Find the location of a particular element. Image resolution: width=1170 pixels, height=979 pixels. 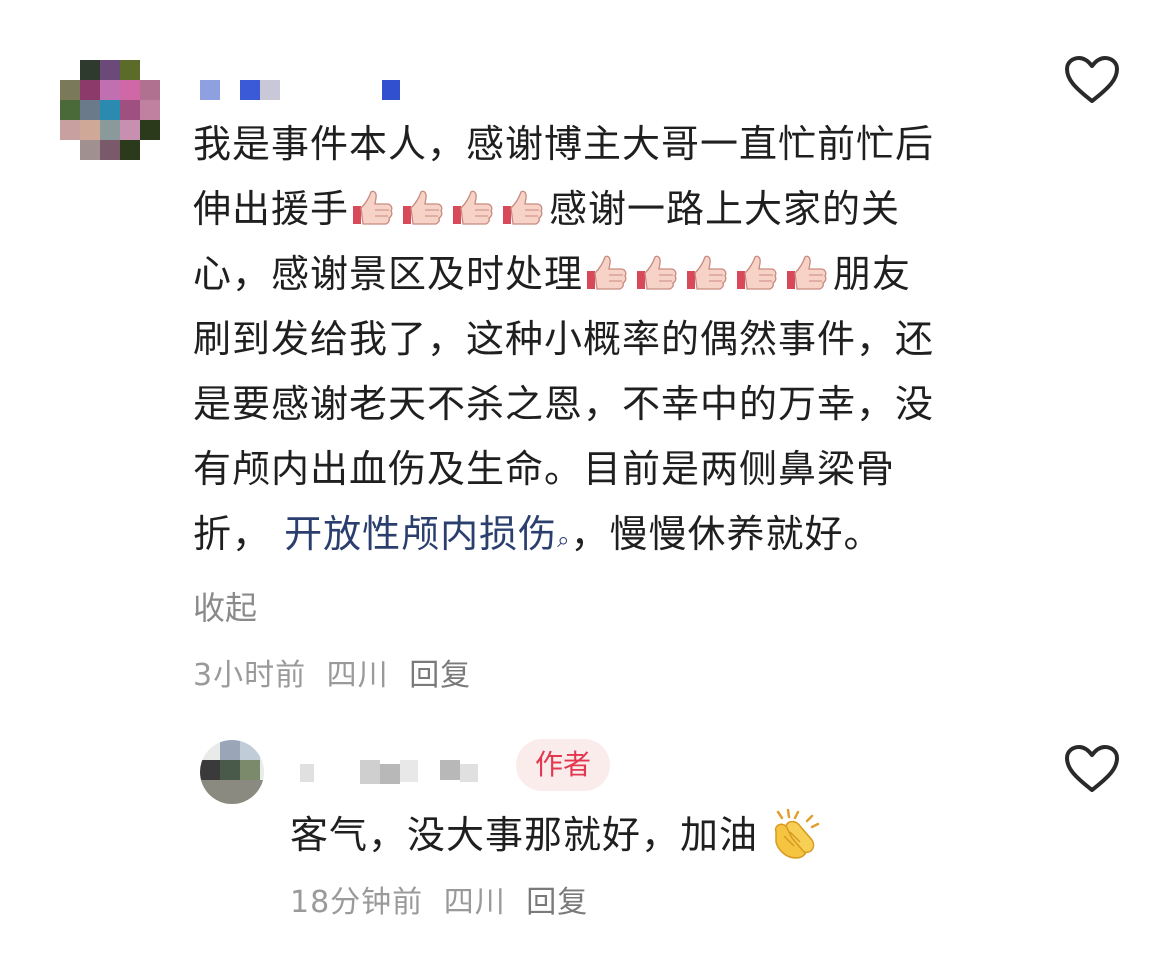

comment-line: 是要感谢老天不杀之恩，不幸中的万幸，没 is located at coordinates (564, 404).